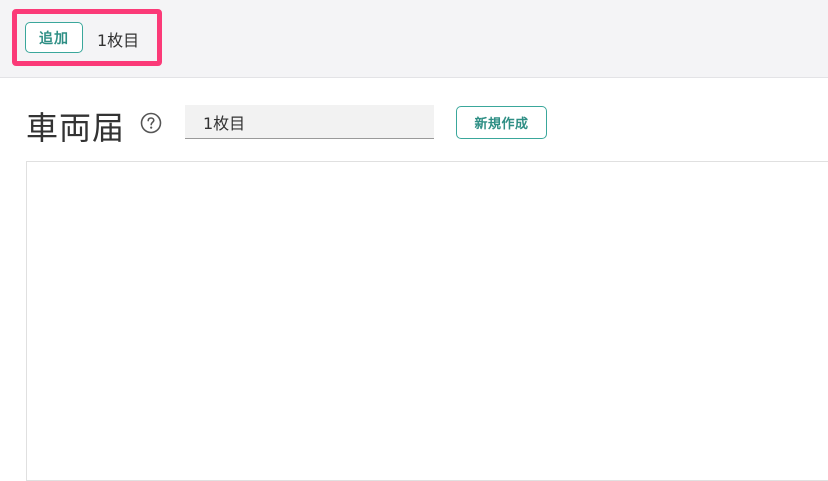  I want to click on page-select-field: 1枚目, so click(309, 122).